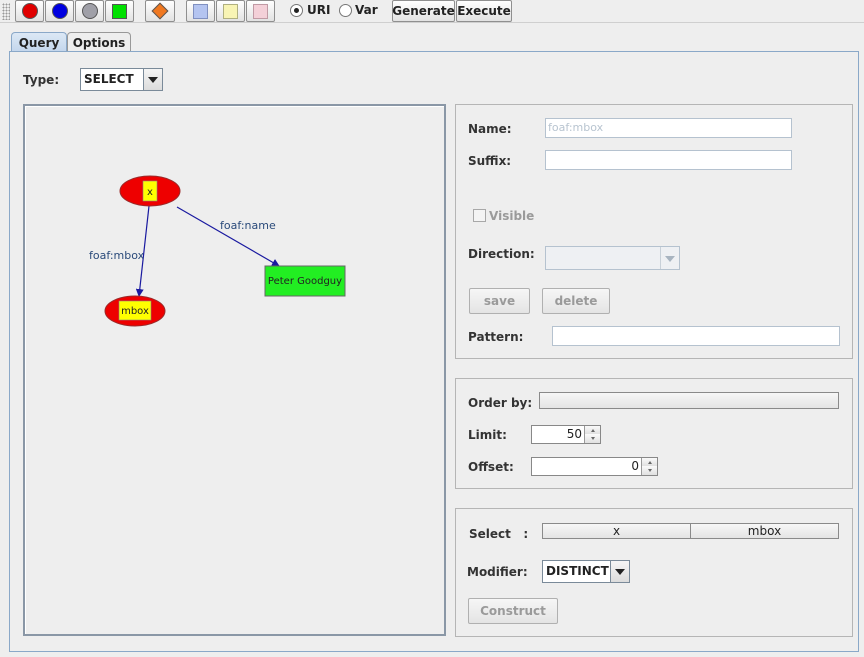 This screenshot has width=864, height=657. I want to click on modifier-label: Modifier:, so click(497, 572).